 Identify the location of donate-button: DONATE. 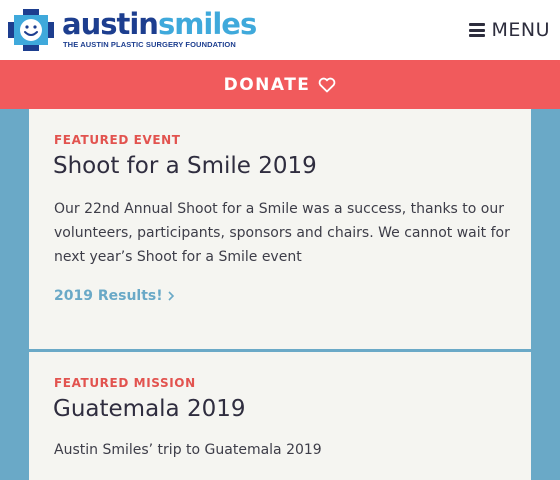
(280, 84).